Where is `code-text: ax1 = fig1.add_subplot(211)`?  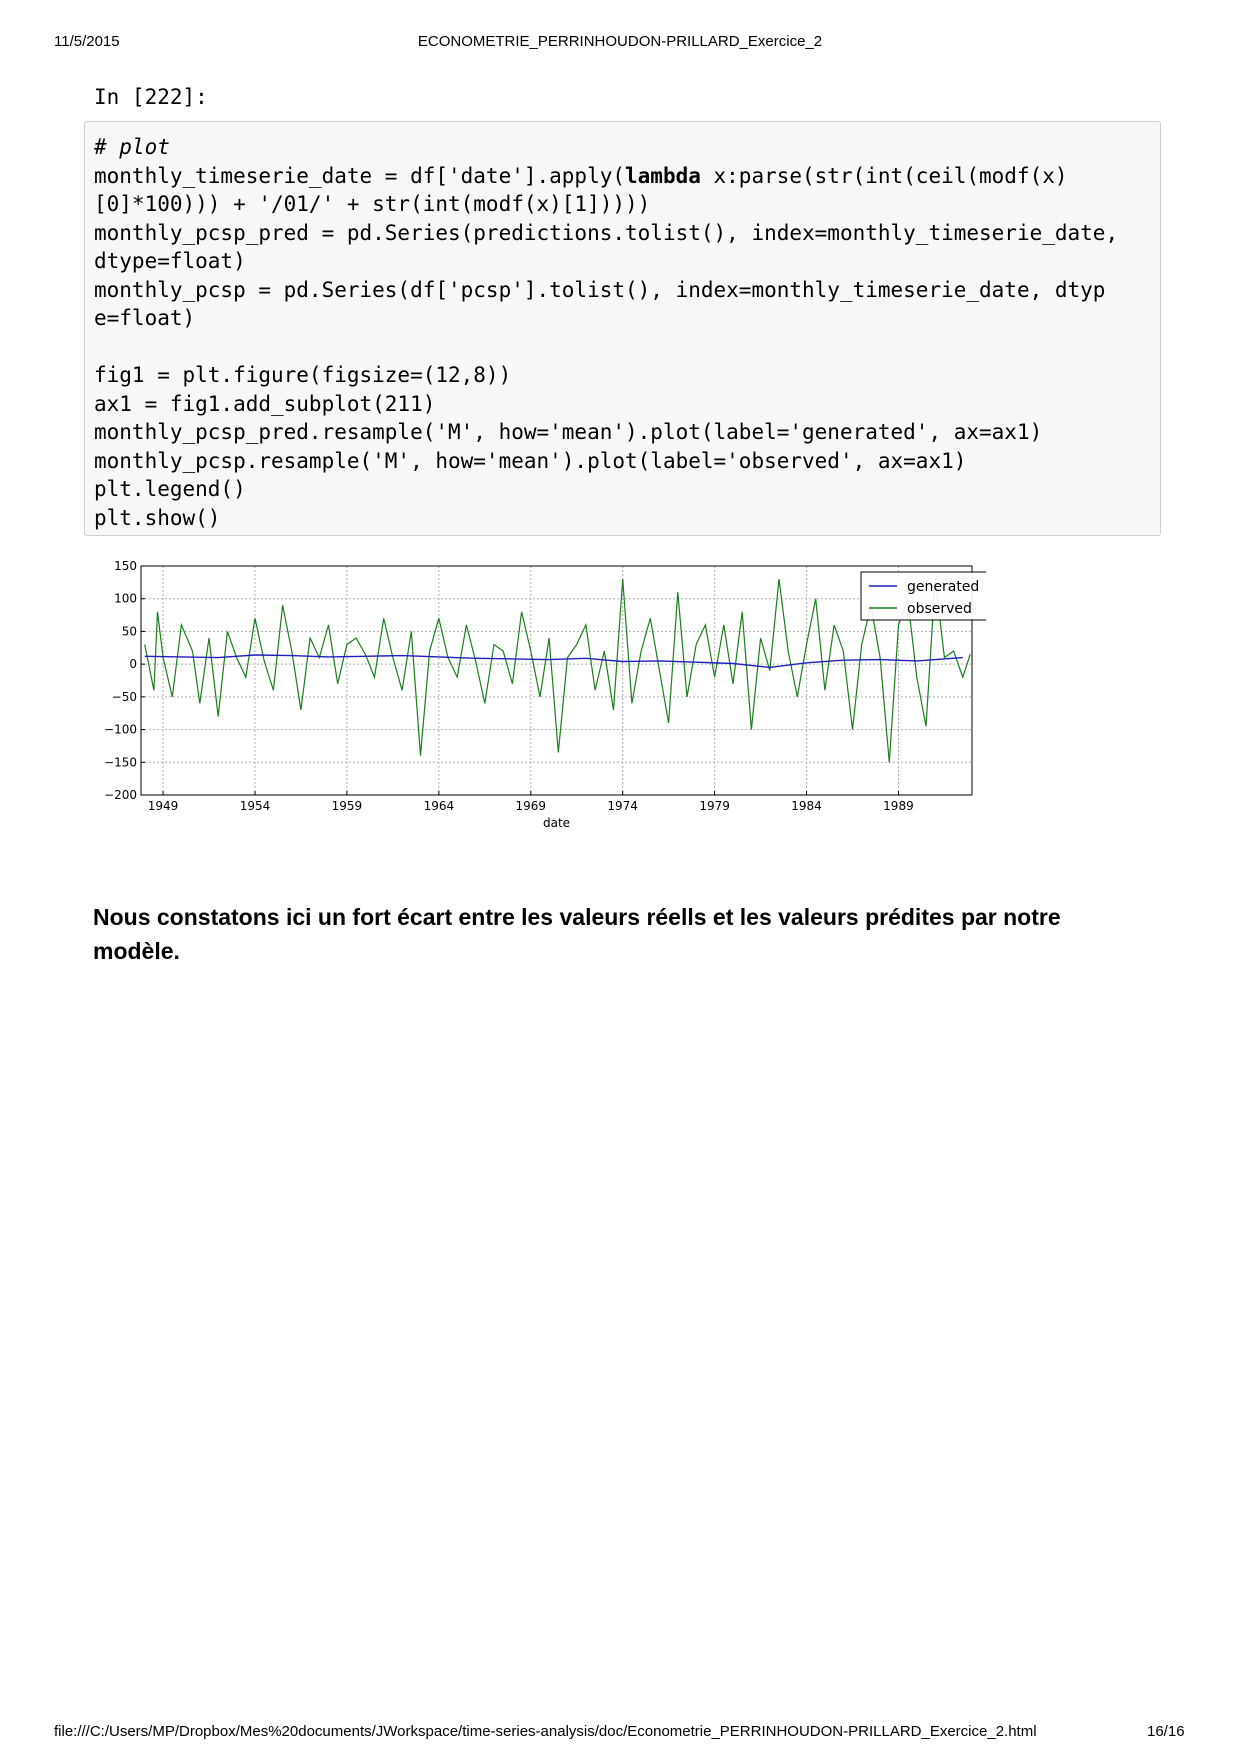
code-text: ax1 = fig1.add_subplot(211) is located at coordinates (265, 403).